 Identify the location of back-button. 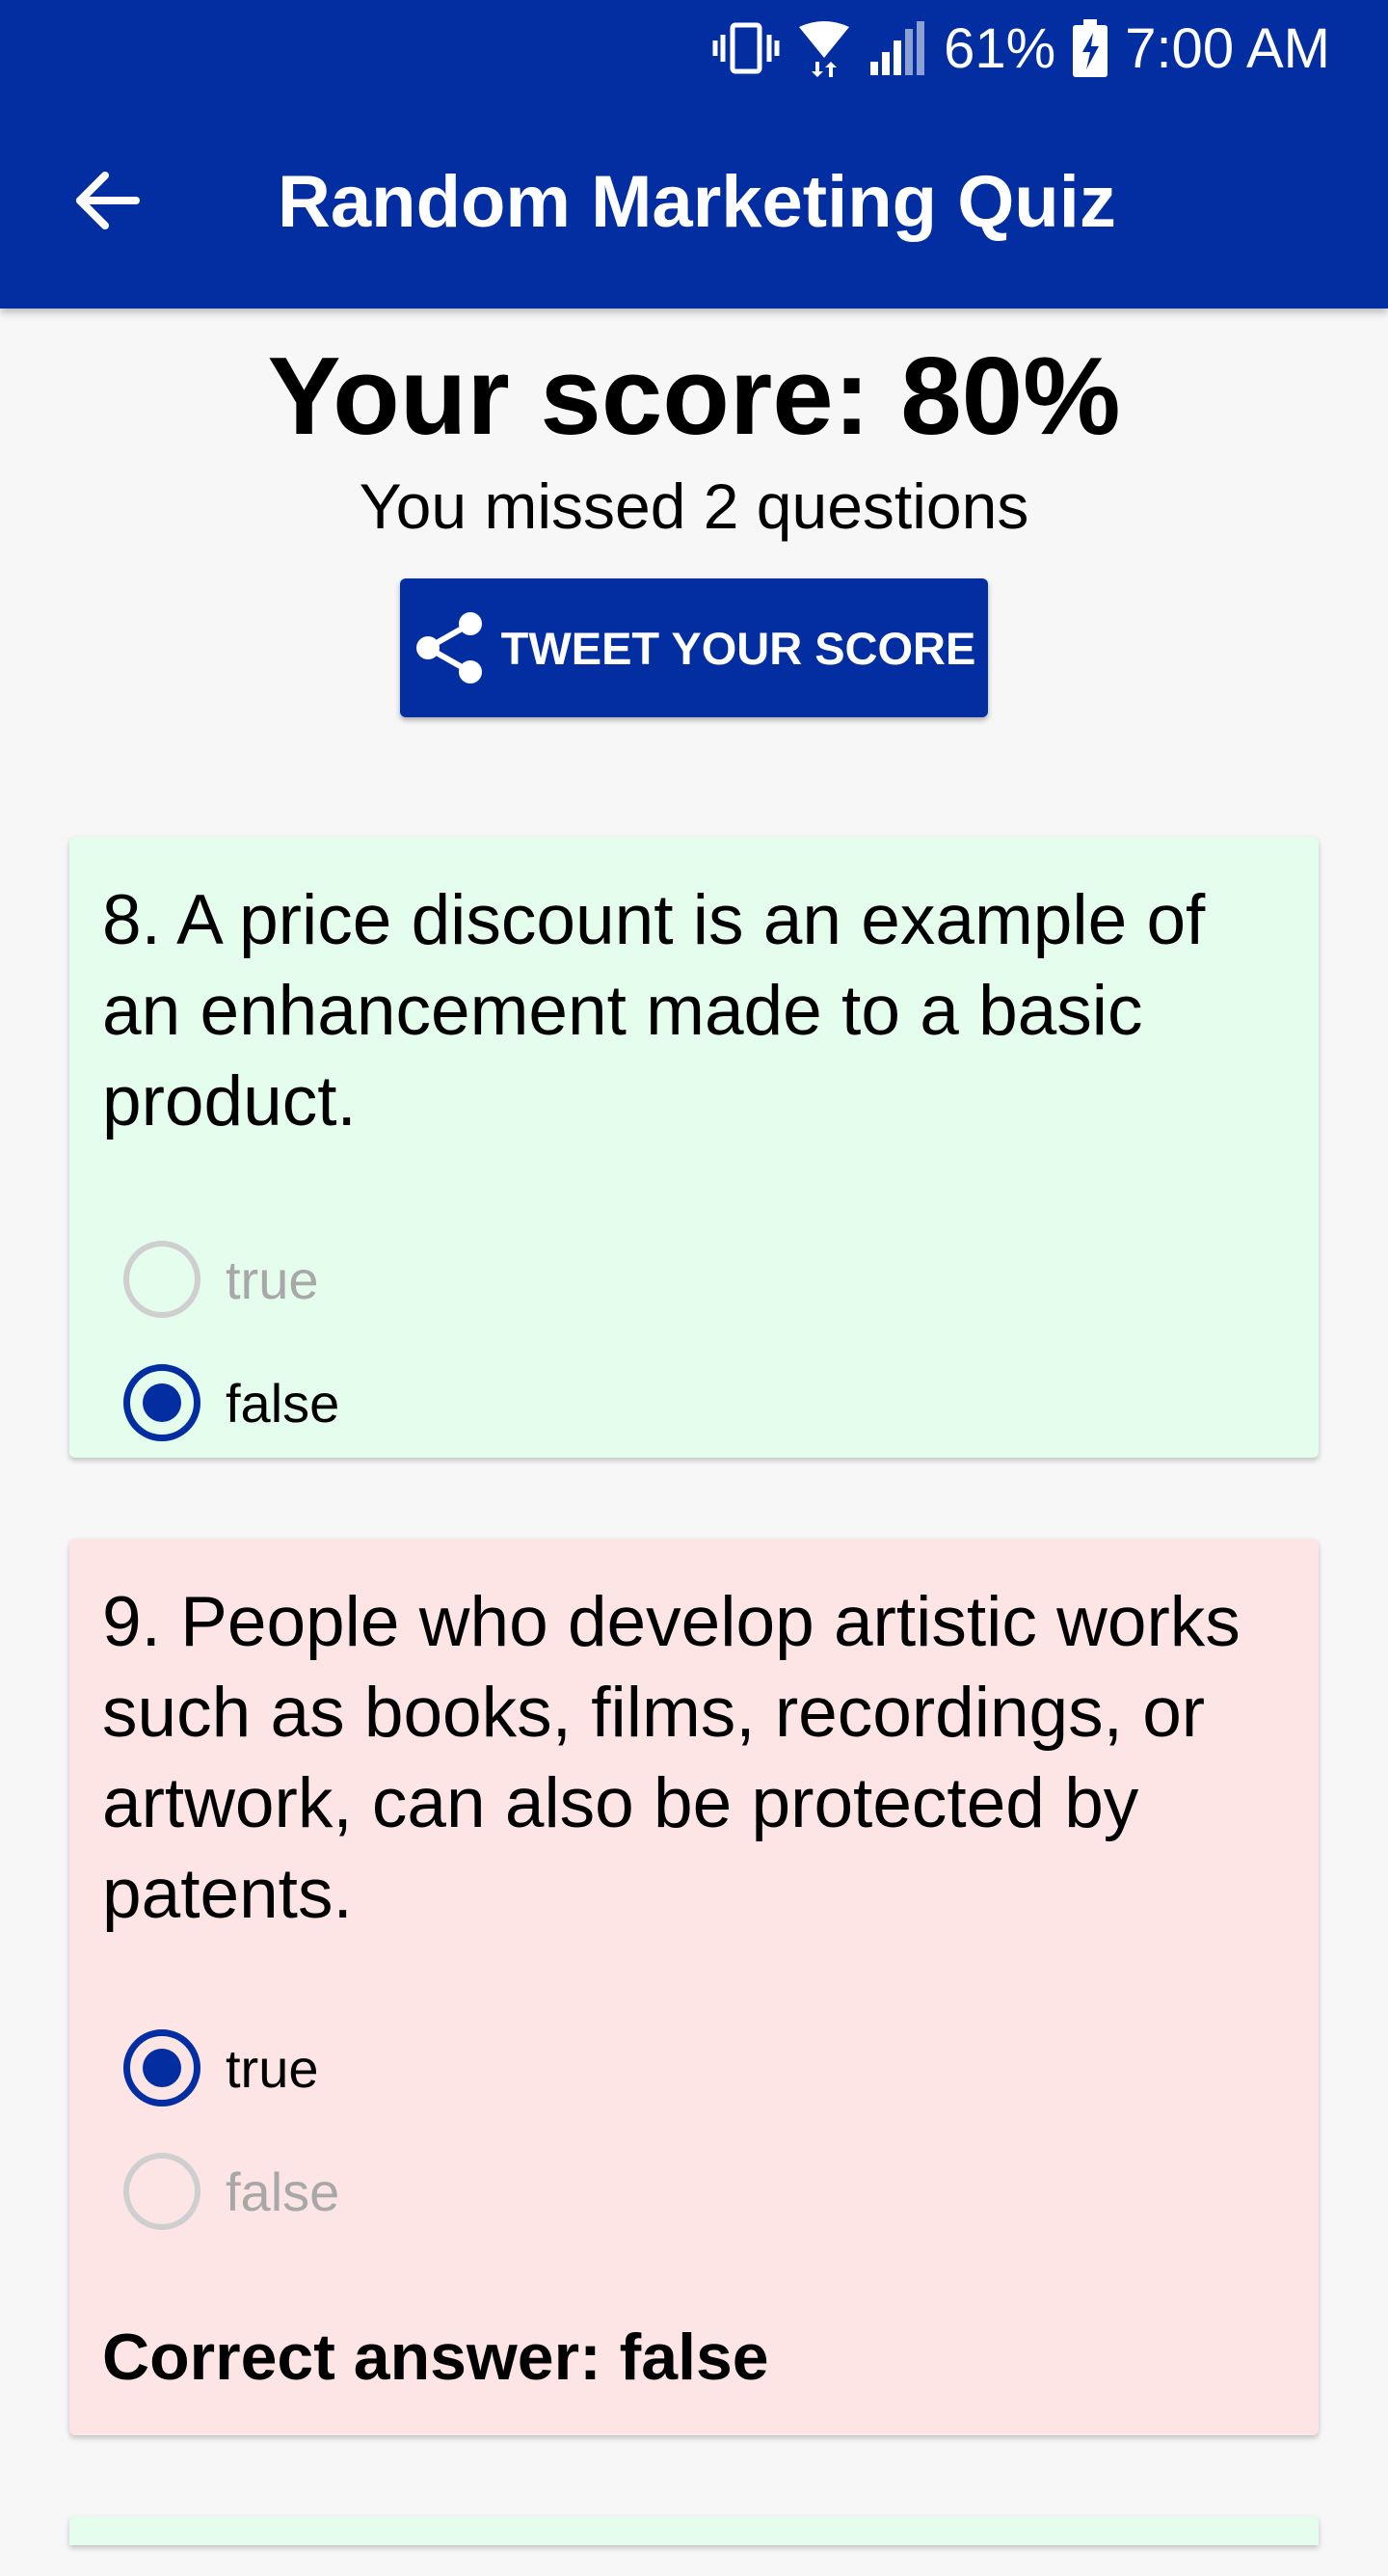
(106, 203).